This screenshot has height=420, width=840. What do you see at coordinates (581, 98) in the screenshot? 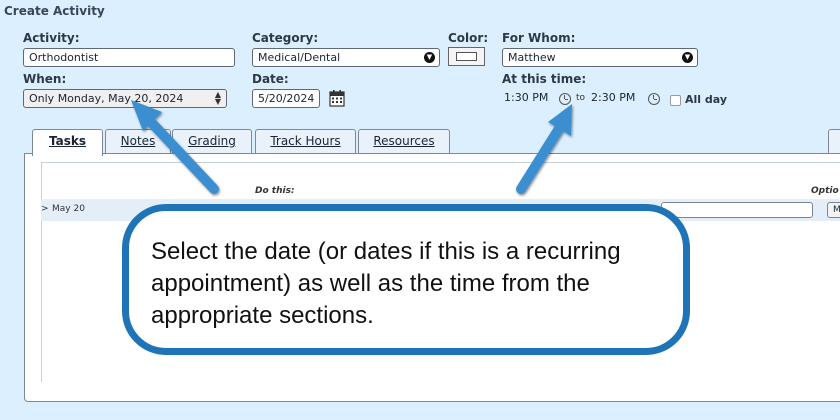
I see `time-to-label: to` at bounding box center [581, 98].